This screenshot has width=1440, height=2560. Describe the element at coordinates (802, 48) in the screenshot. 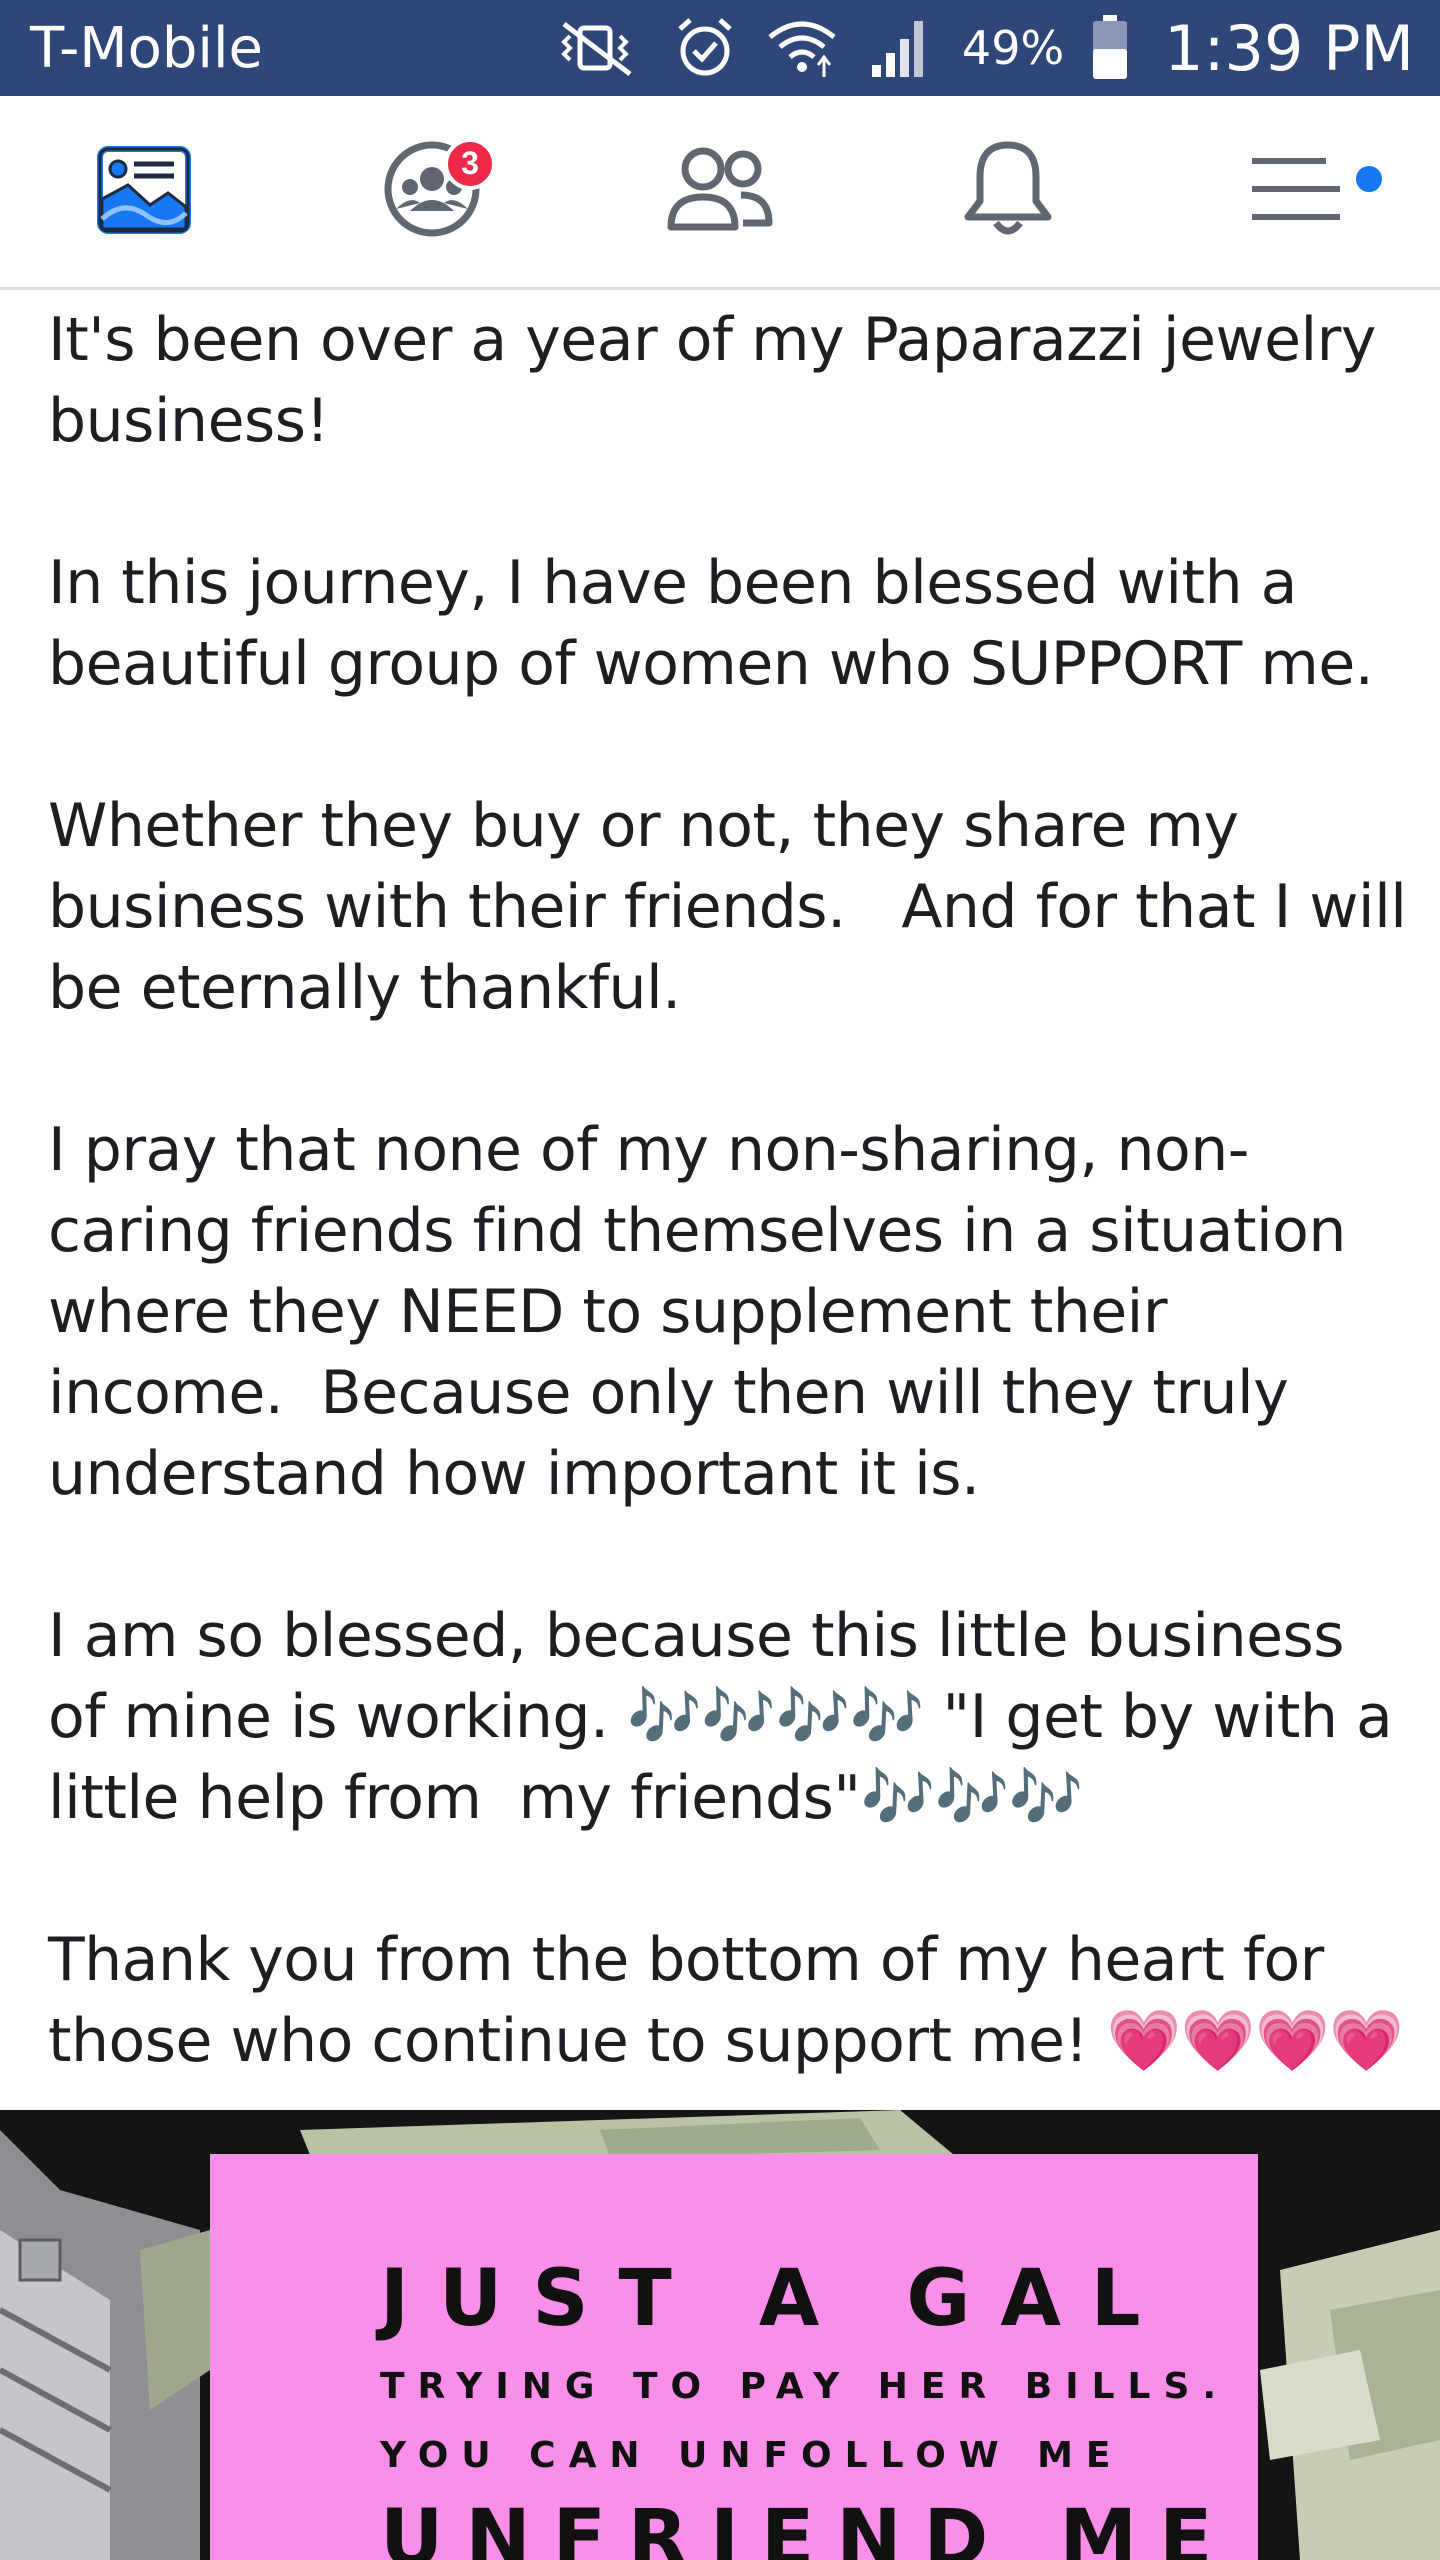

I see `wifi-icon` at that location.